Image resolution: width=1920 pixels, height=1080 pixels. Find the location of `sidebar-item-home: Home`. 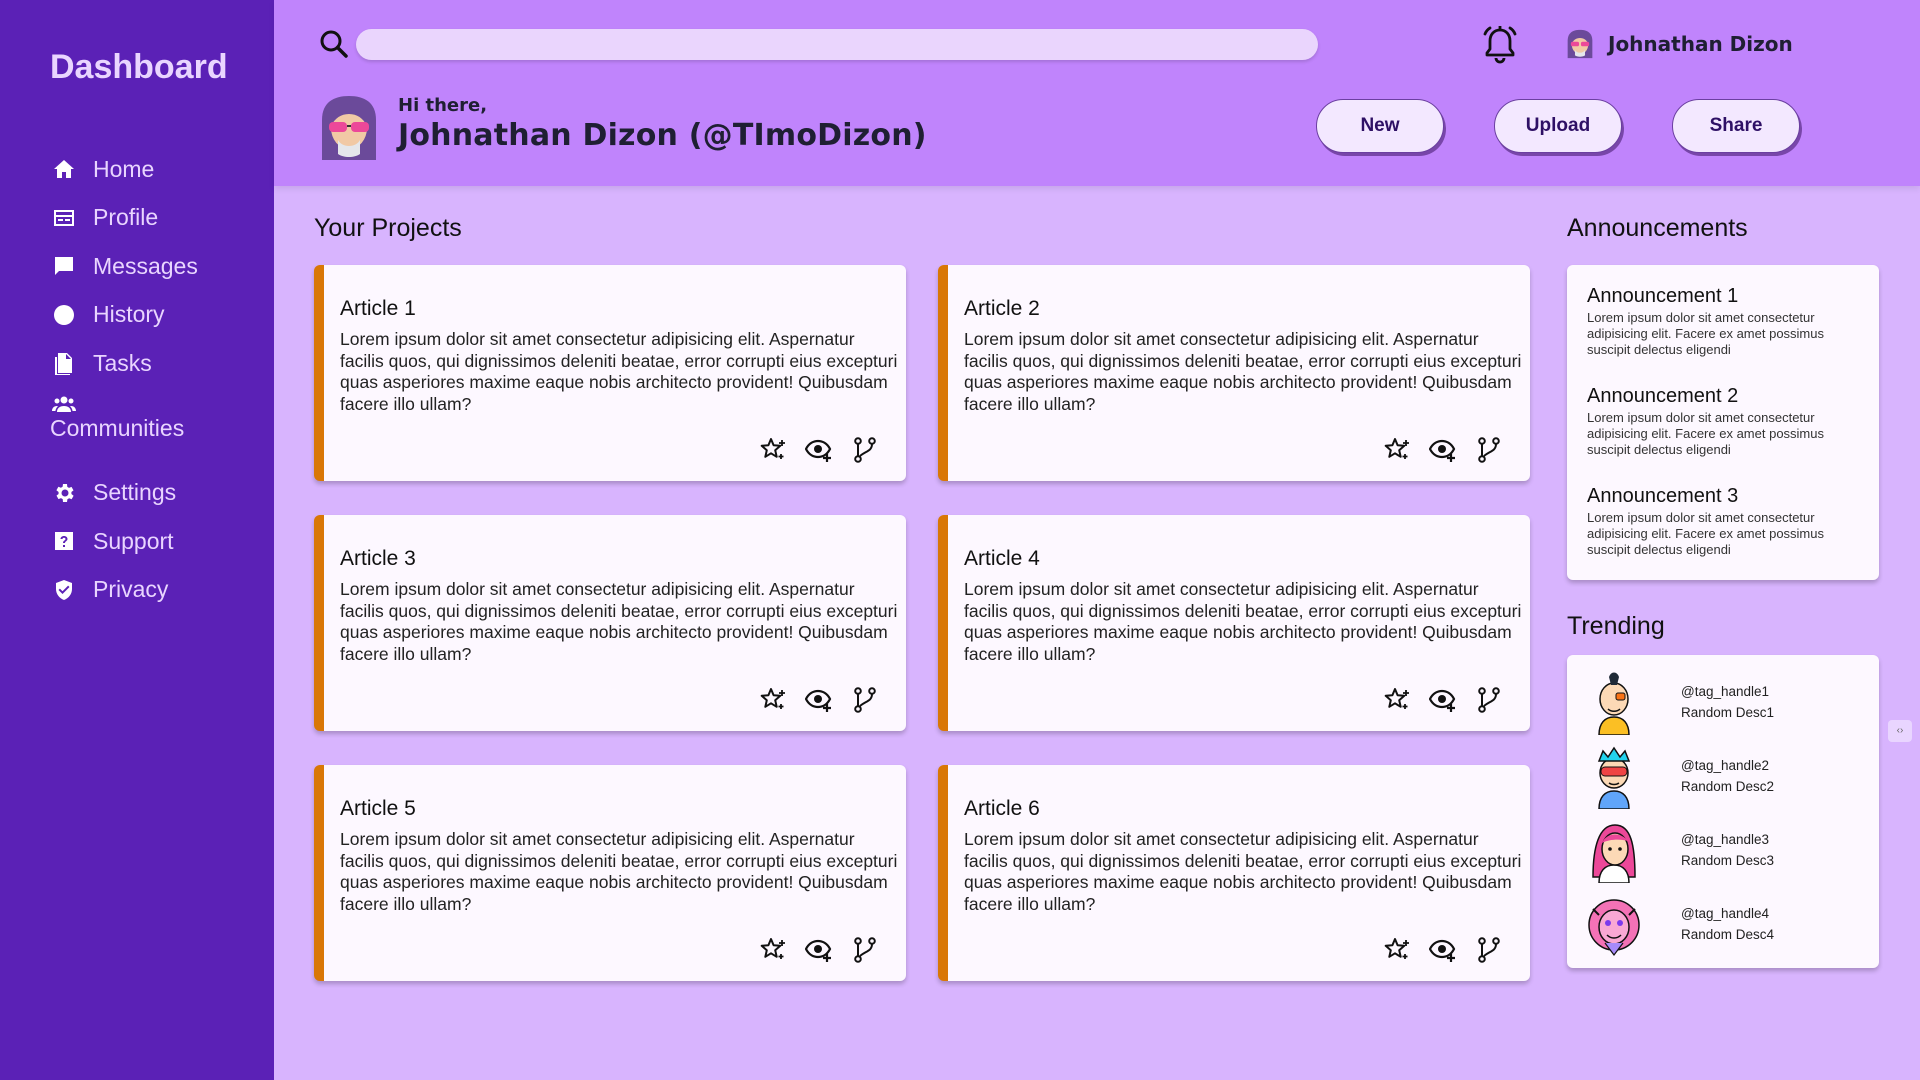

sidebar-item-home: Home is located at coordinates (155, 169).